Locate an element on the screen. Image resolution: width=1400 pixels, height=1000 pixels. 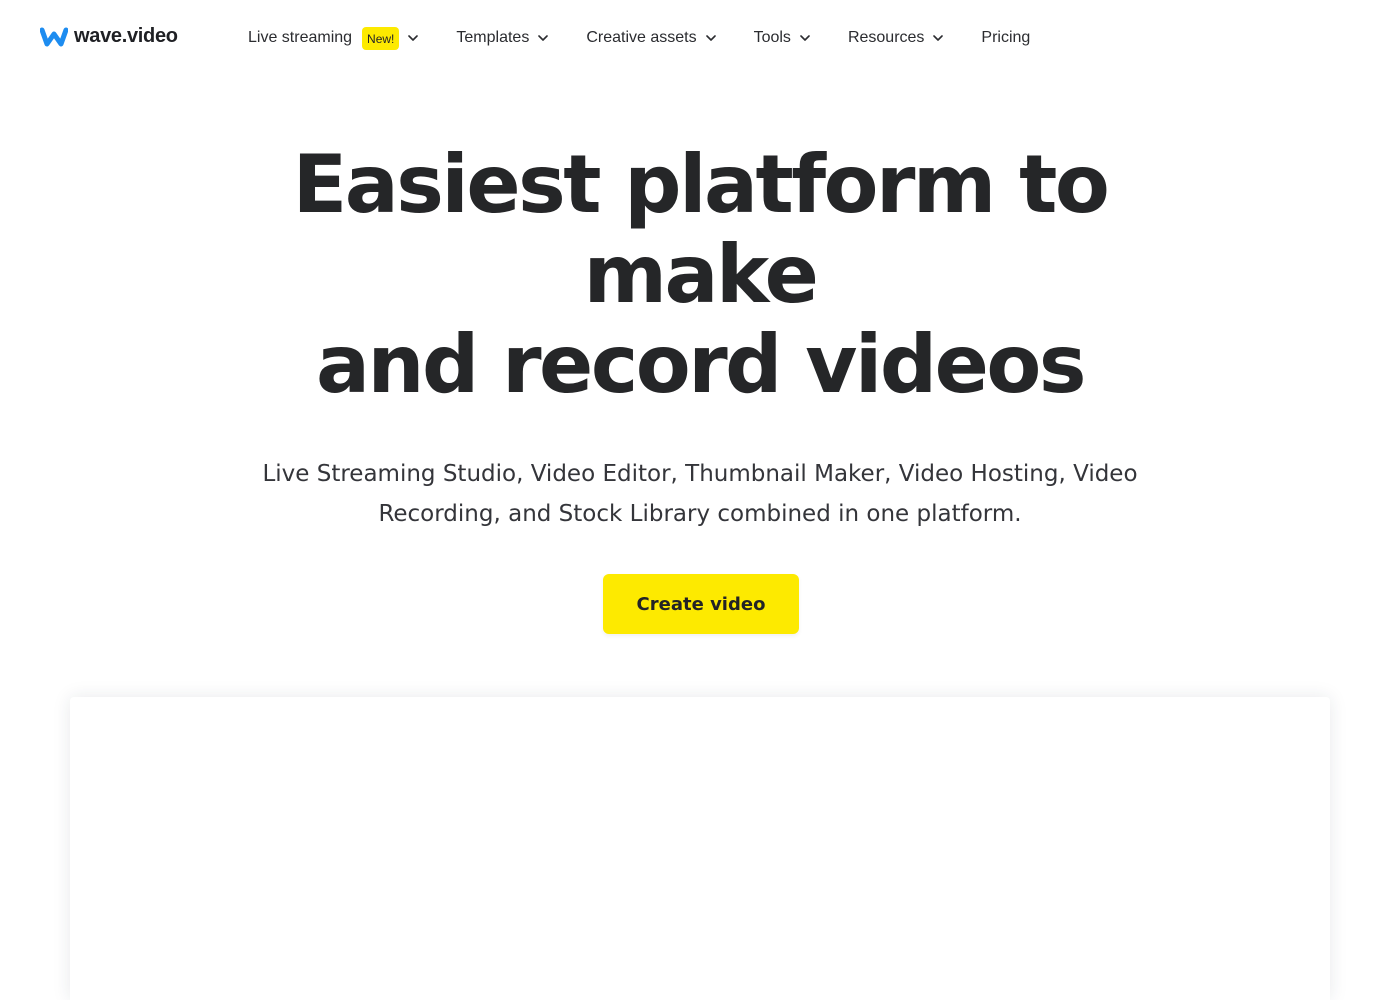
hero-title-line: Easiest platform to is located at coordinates (701, 184).